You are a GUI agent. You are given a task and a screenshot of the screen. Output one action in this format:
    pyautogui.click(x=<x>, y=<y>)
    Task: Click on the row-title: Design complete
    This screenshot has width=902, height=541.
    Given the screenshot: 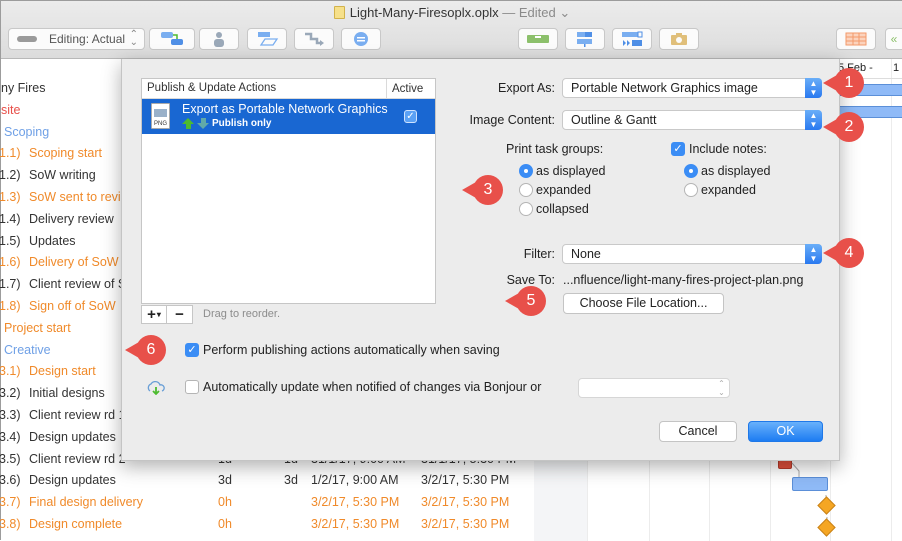 What is the action you would take?
    pyautogui.click(x=76, y=524)
    